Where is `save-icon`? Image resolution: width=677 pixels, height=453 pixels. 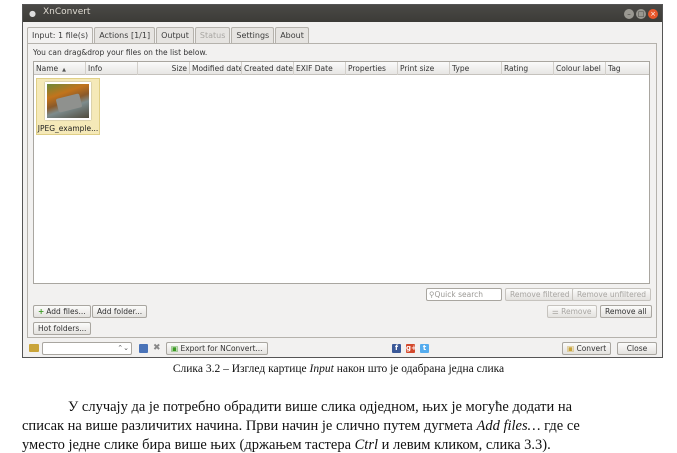
save-icon is located at coordinates (143, 348).